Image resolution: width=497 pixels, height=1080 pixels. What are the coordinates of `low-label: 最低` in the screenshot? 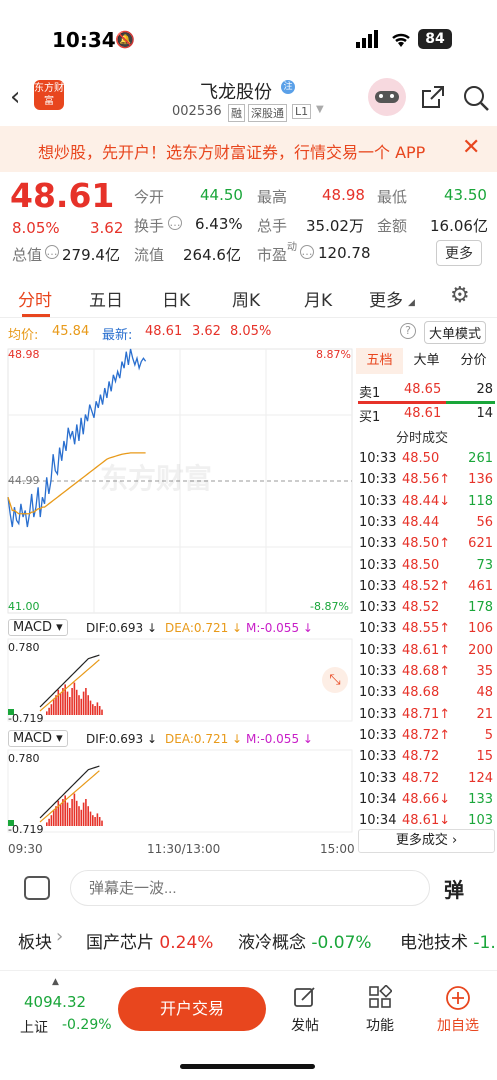 It's located at (392, 197).